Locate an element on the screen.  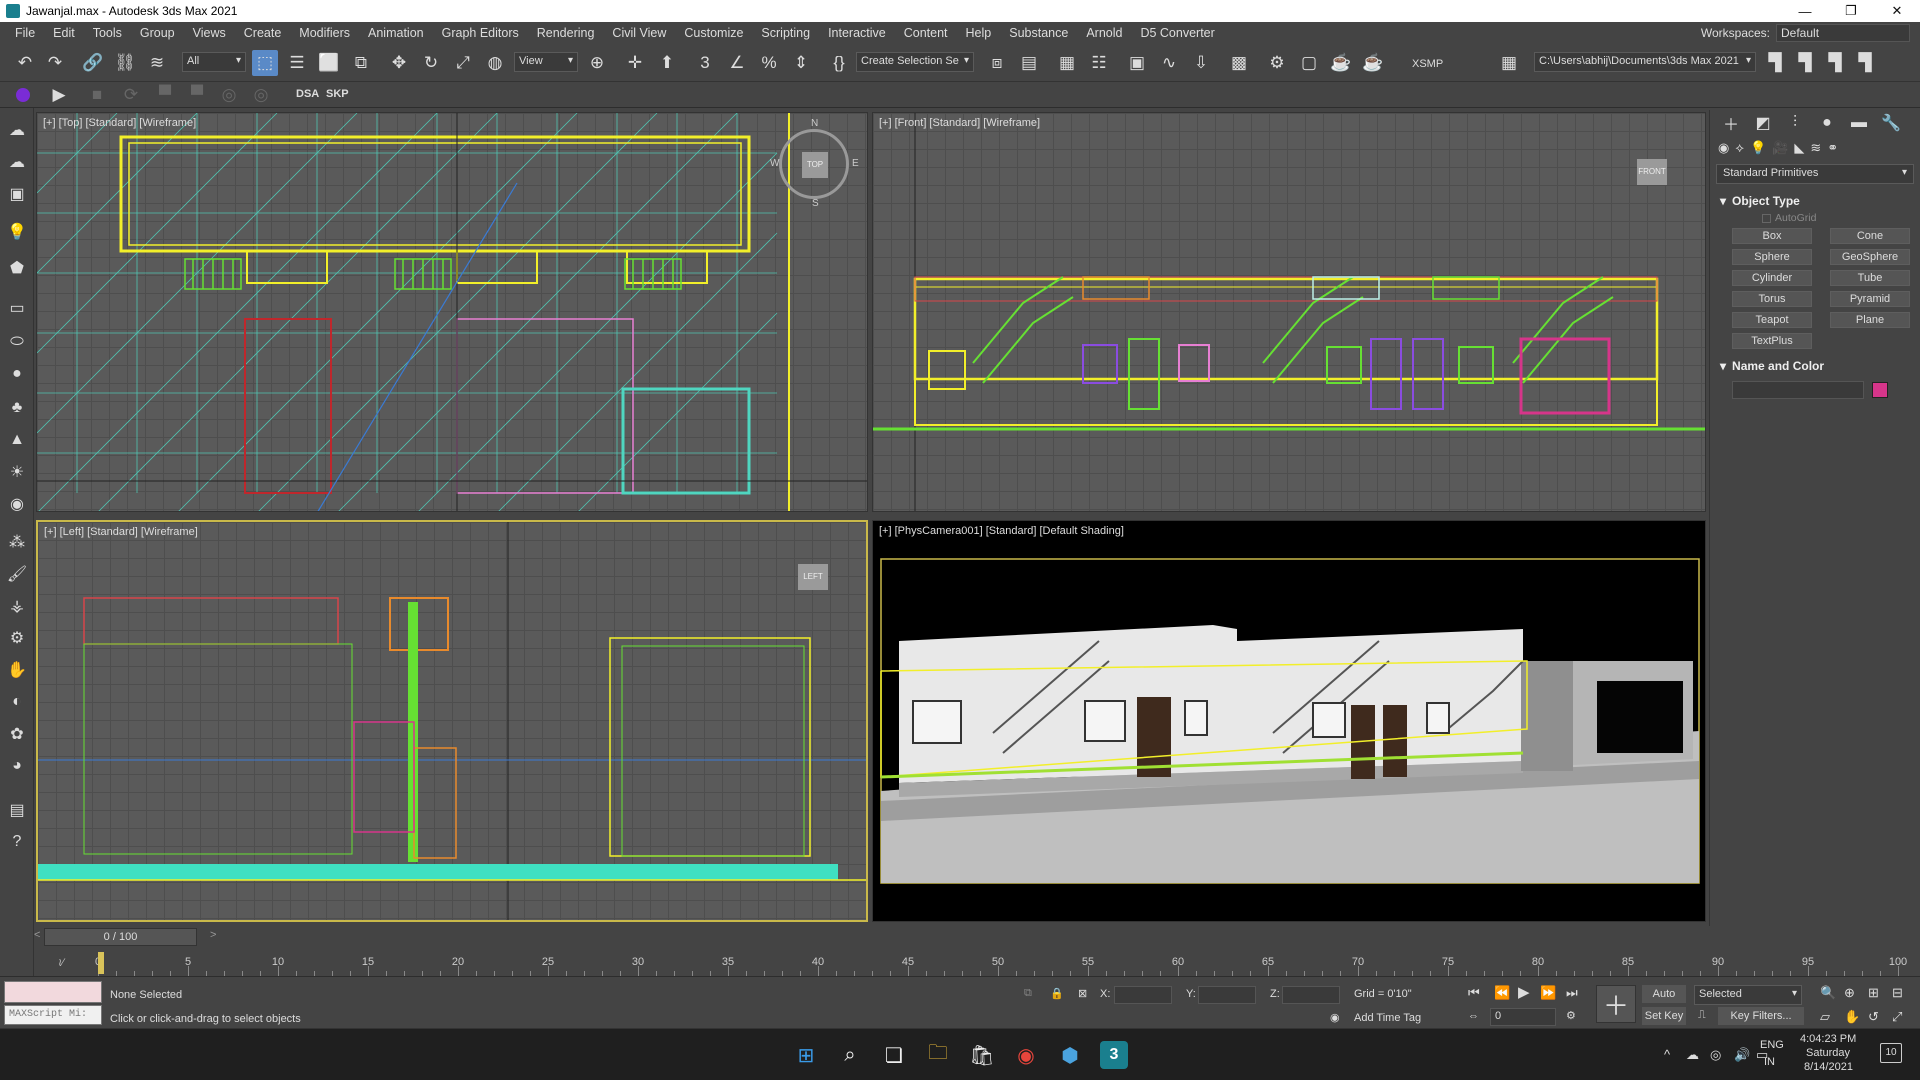
align-icon: ▤ is located at coordinates (1029, 63).